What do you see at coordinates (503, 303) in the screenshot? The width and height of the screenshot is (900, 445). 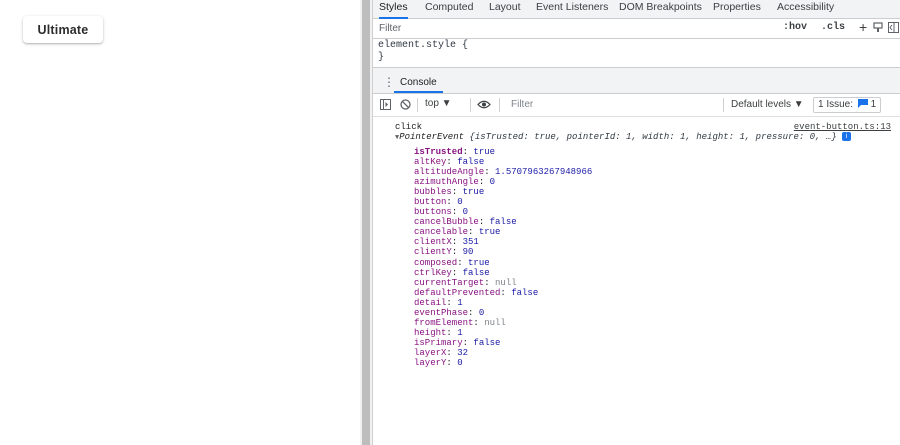 I see `property-row: detail: 1` at bounding box center [503, 303].